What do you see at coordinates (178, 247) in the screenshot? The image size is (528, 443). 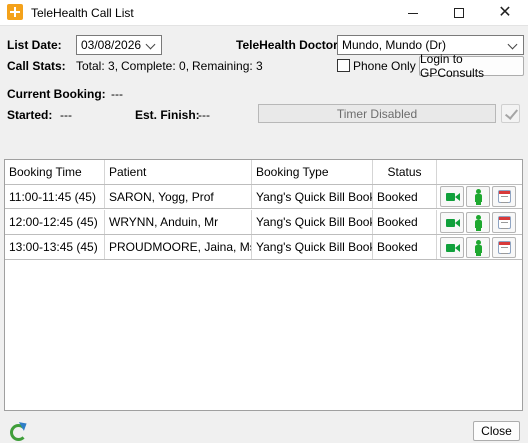 I see `patient-cell: PROUDMOORE, Jaina, Ms` at bounding box center [178, 247].